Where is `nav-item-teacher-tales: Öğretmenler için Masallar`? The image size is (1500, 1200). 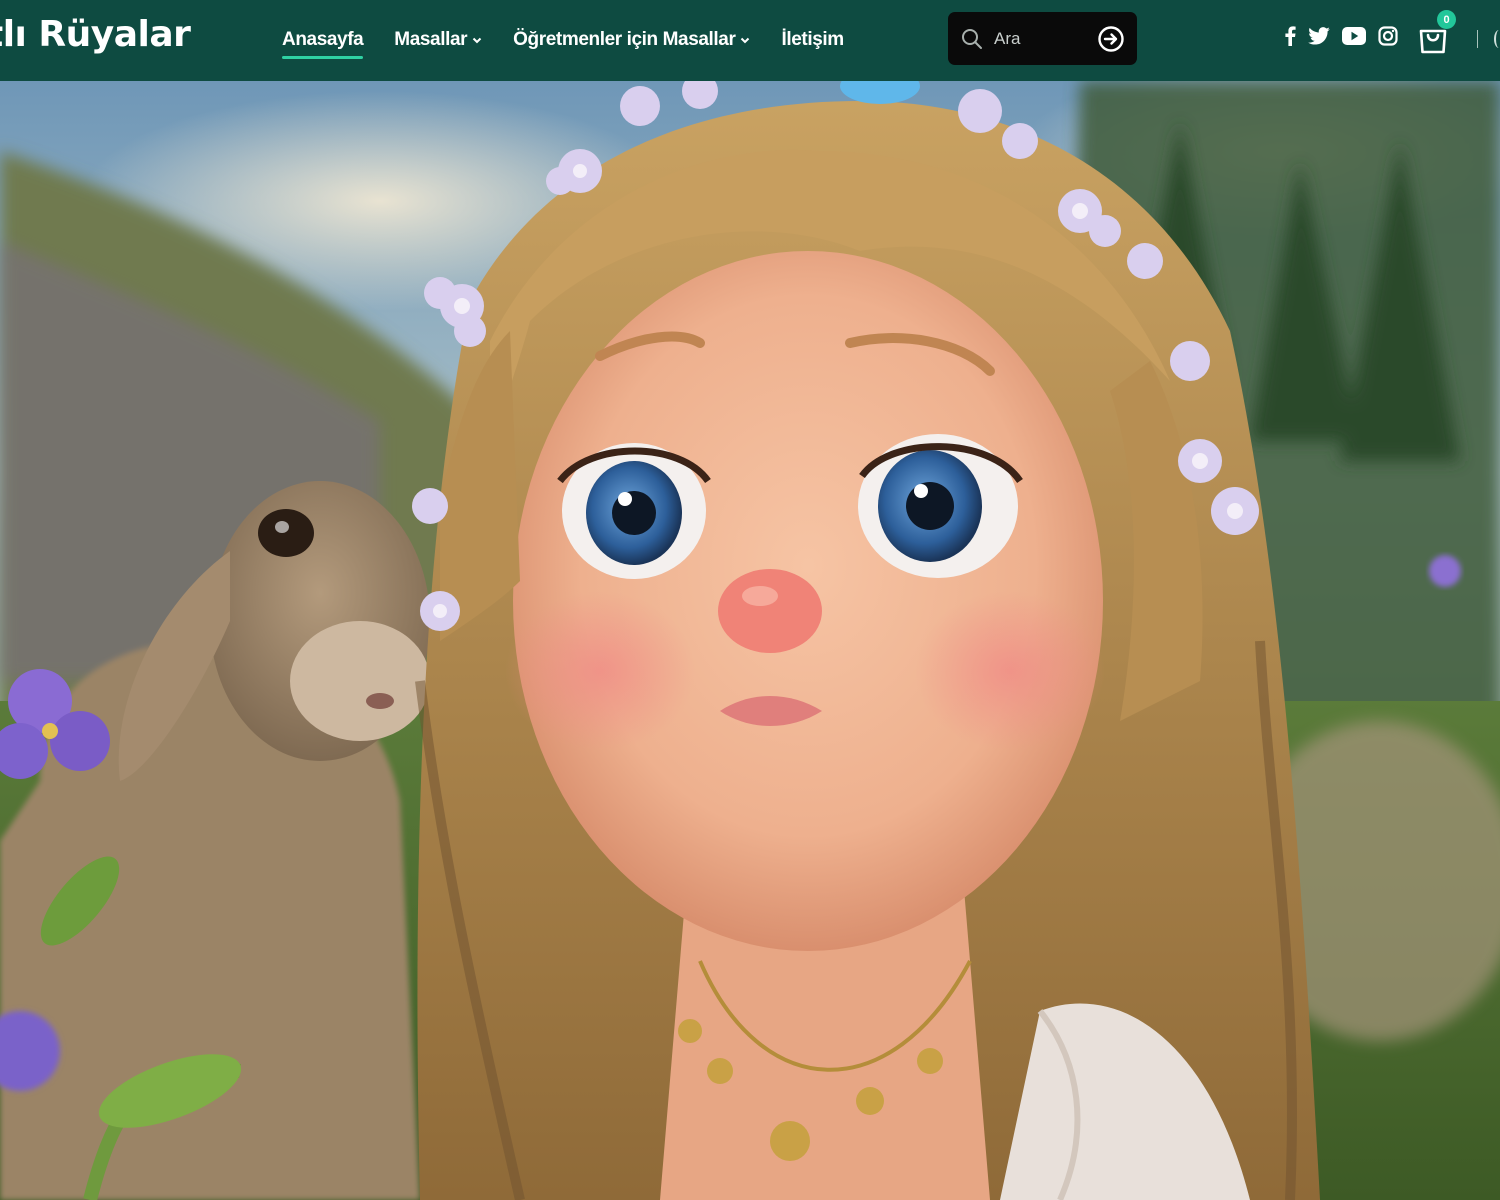 nav-item-teacher-tales: Öğretmenler için Masallar is located at coordinates (631, 40).